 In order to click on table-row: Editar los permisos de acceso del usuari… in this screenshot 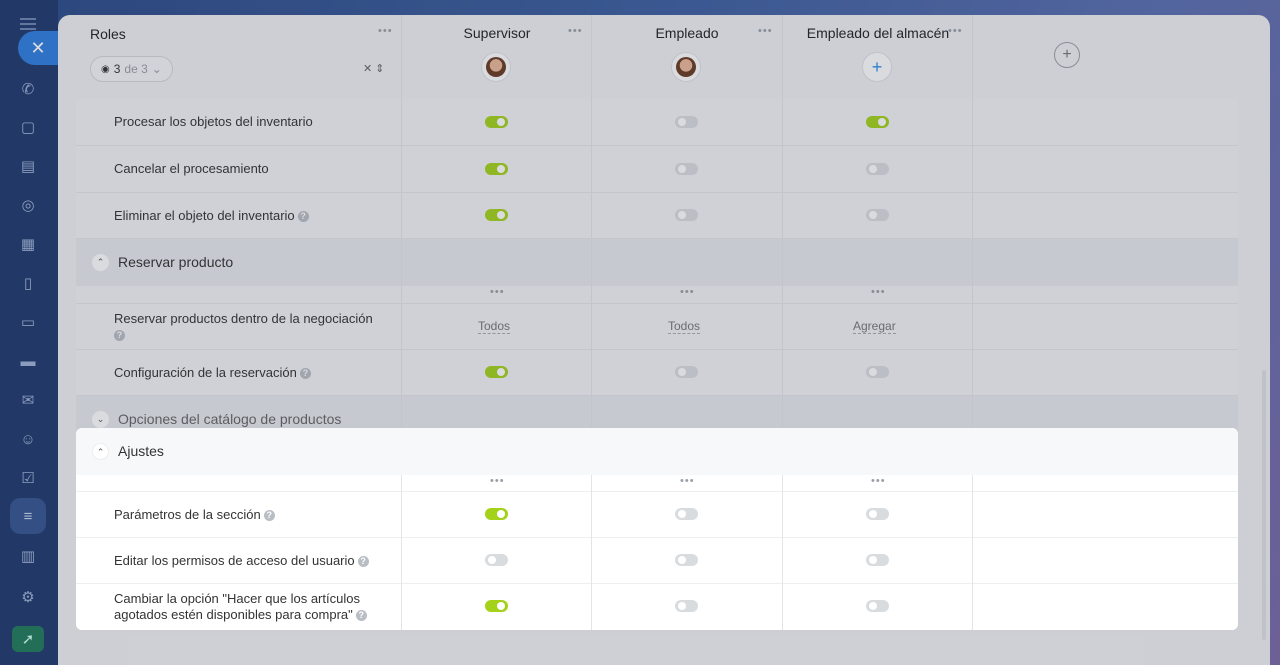, I will do `click(657, 561)`.